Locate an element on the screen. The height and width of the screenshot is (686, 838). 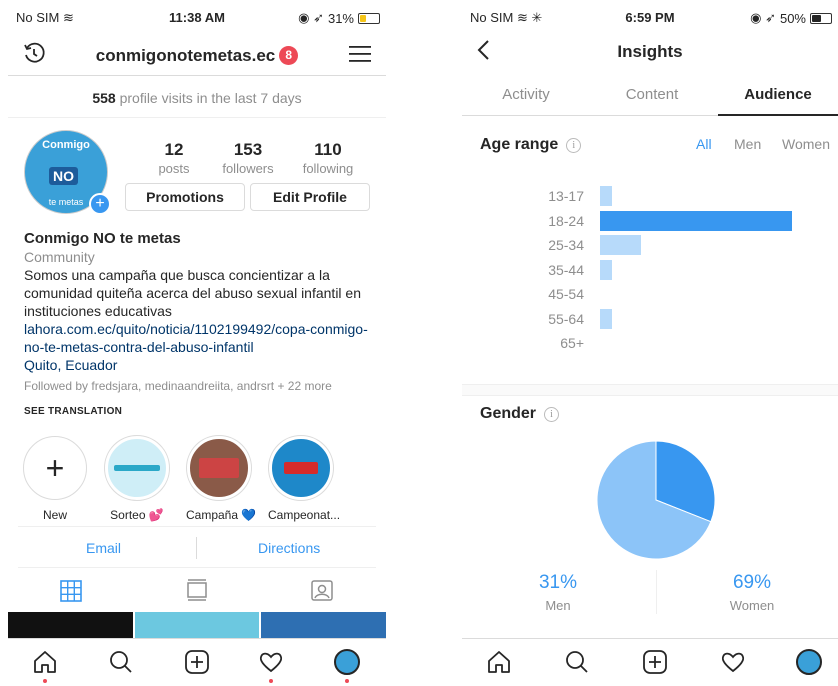
women-label: Women is located at coordinates (752, 605).